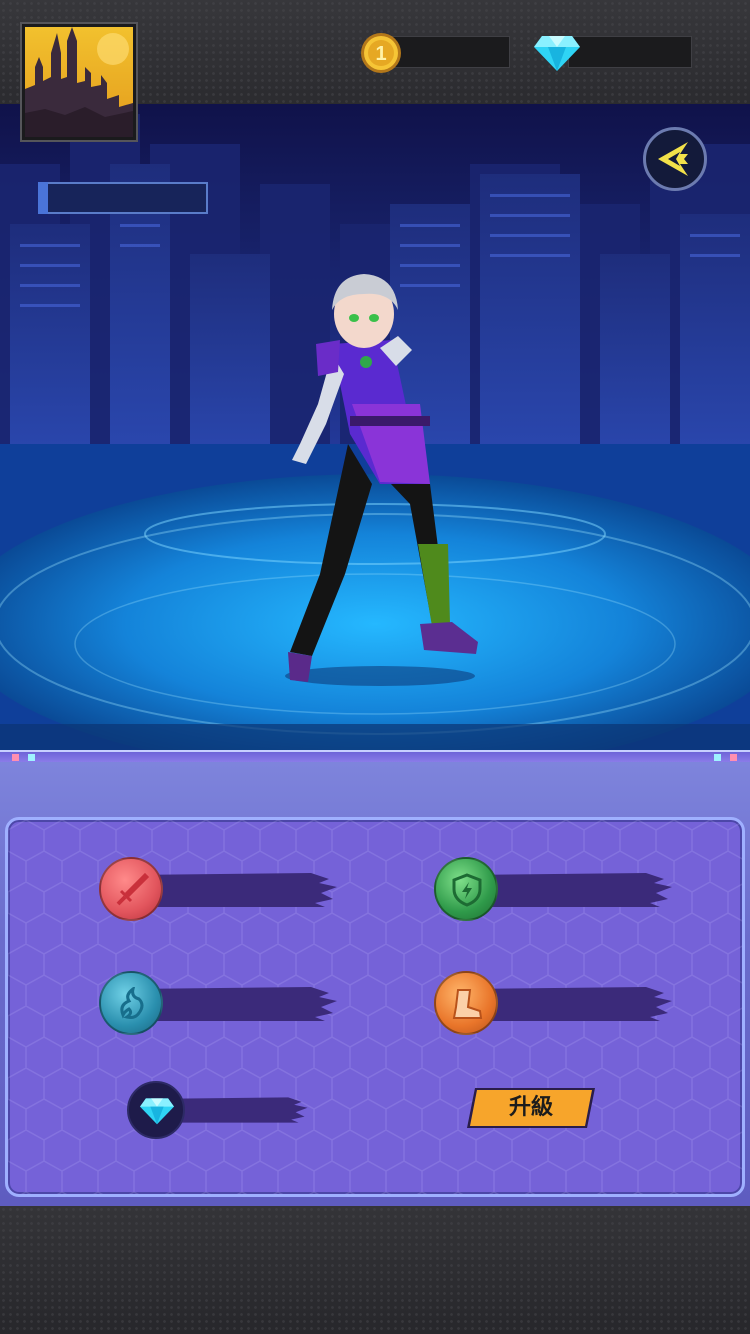  I want to click on spirit-orb, so click(131, 1003).